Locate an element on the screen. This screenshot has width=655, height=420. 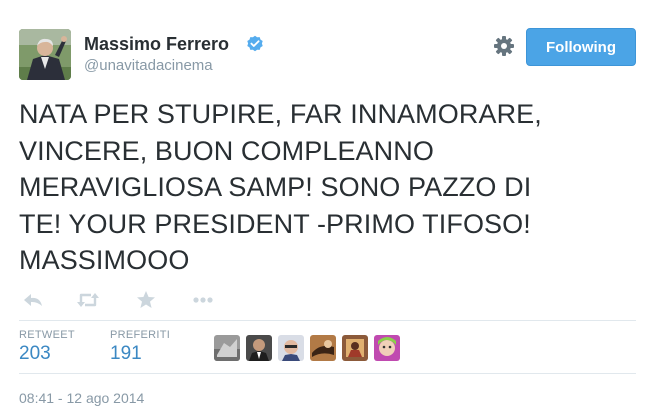
favorite-button is located at coordinates (146, 300).